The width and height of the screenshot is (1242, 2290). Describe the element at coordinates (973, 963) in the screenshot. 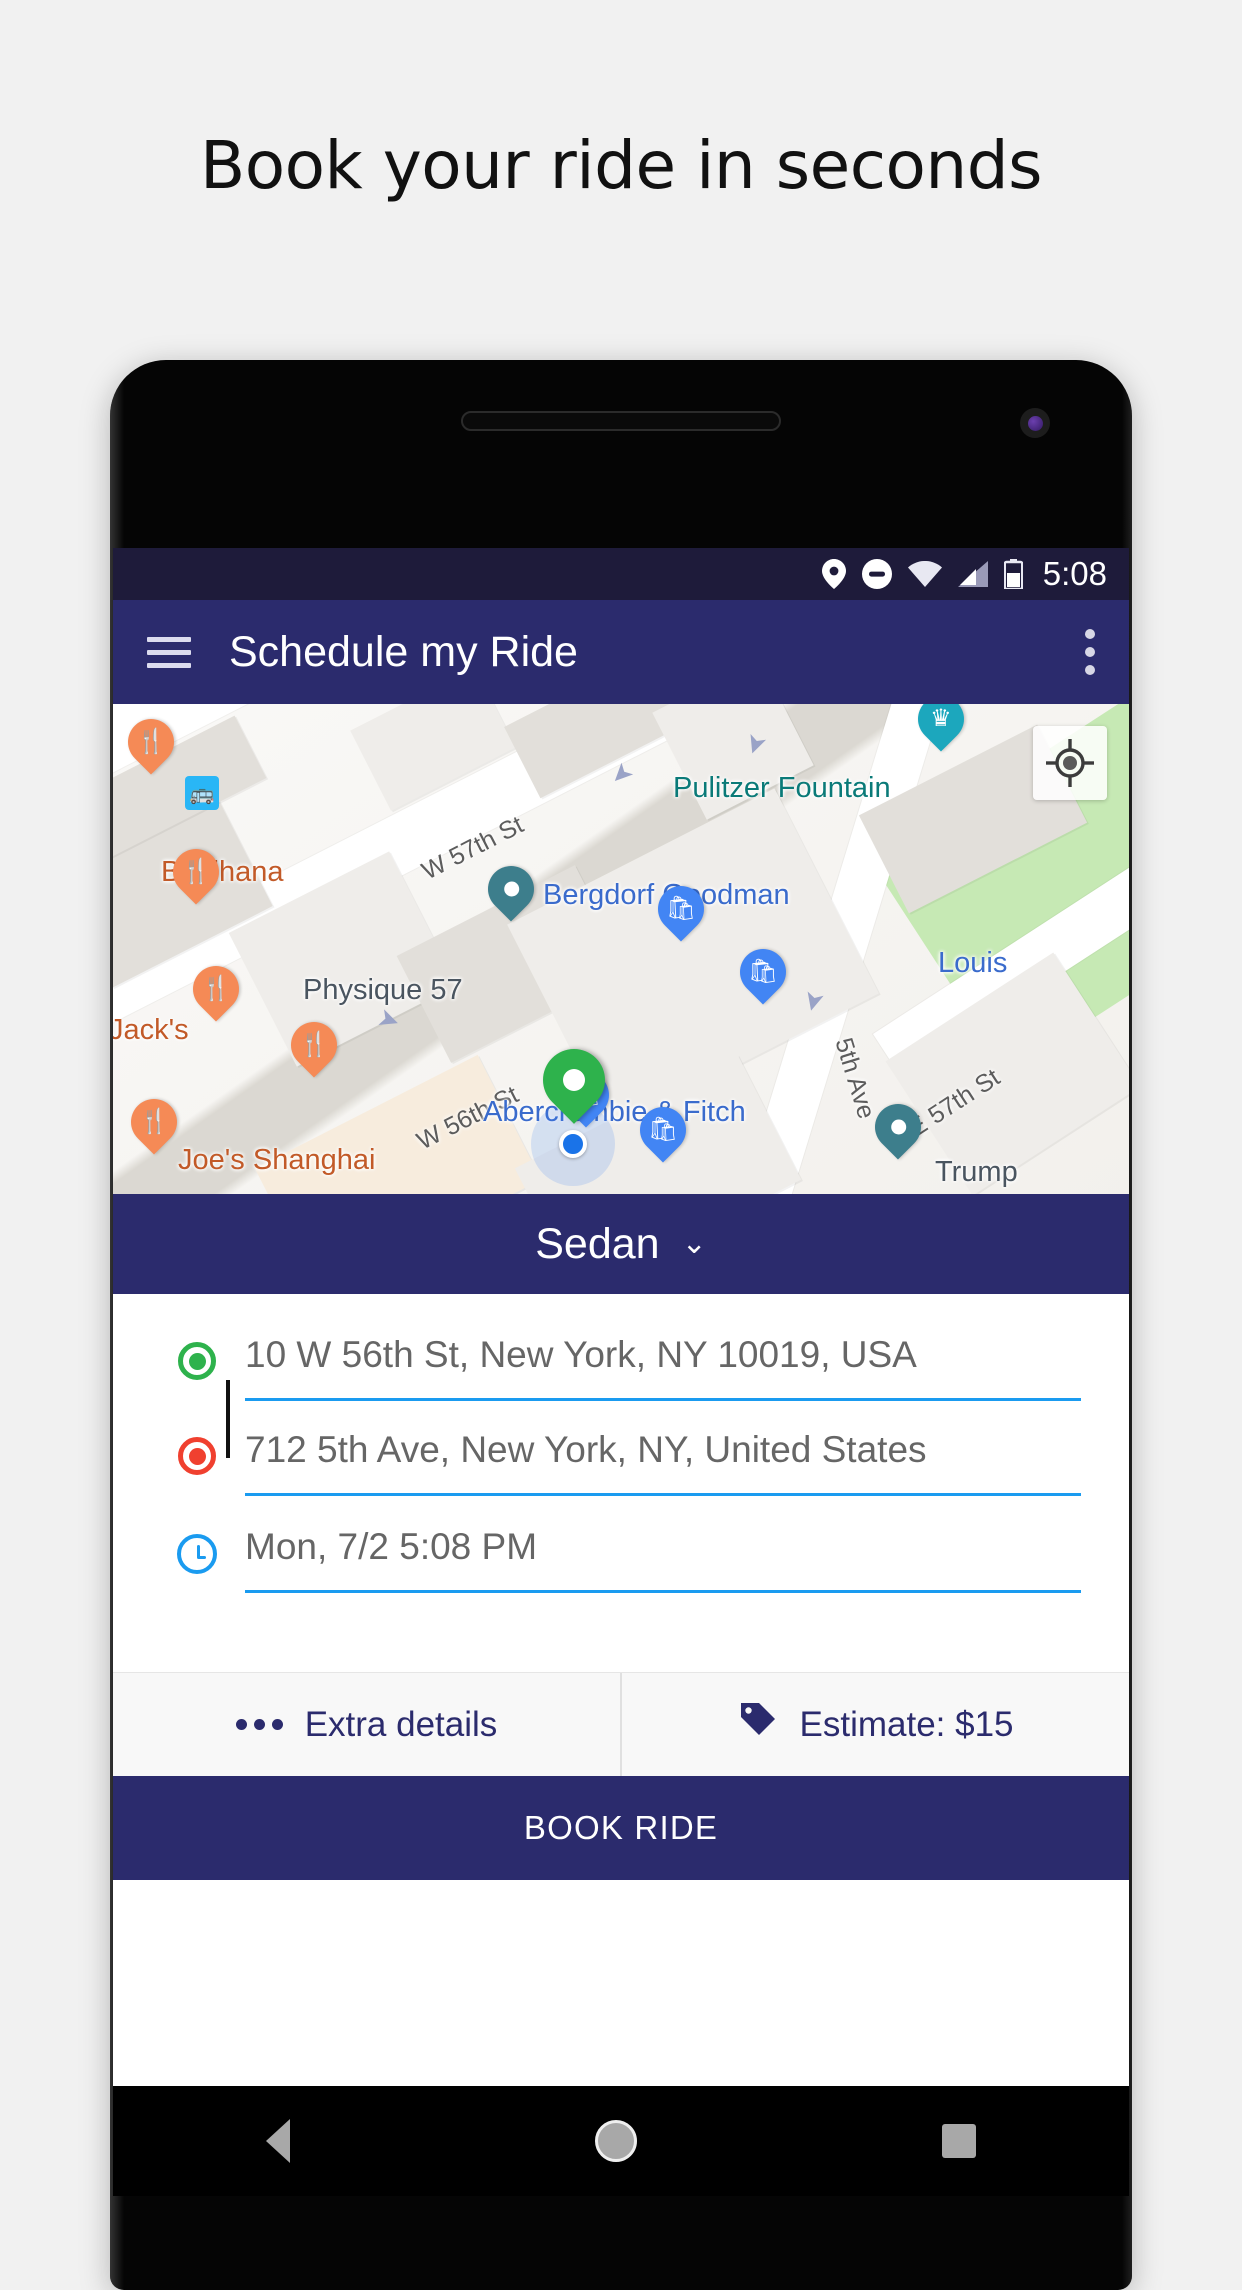

I see `poi-label-louis: Louis` at that location.